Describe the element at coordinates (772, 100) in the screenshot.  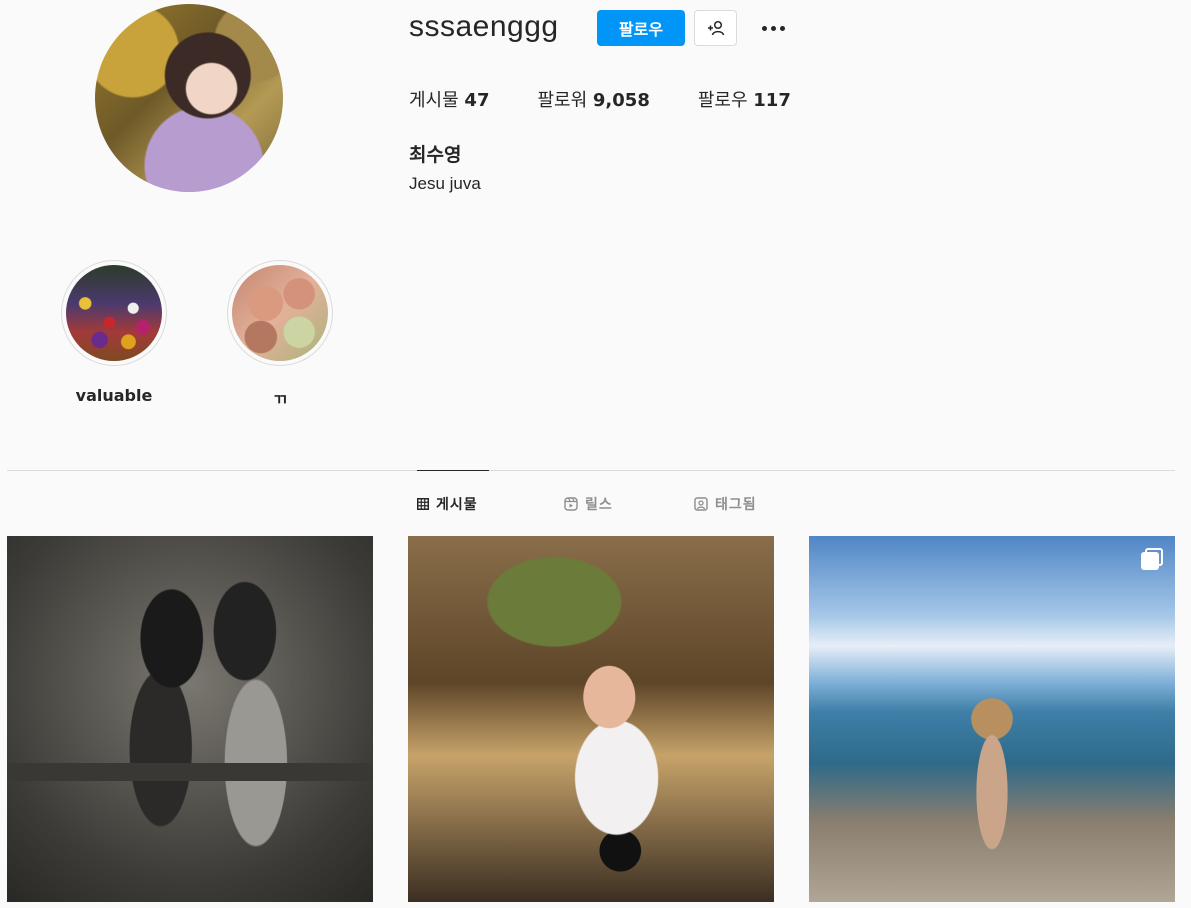
I see `following-count-value: 117` at that location.